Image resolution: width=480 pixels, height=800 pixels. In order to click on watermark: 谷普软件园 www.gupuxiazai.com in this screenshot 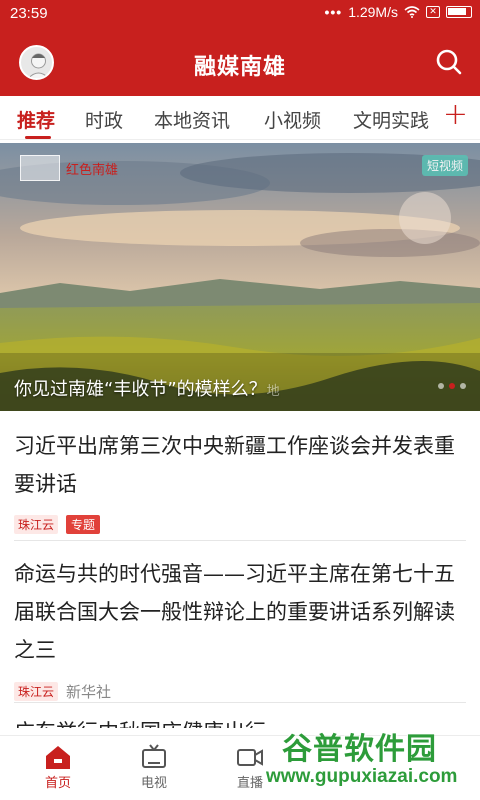, I will do `click(371, 759)`.